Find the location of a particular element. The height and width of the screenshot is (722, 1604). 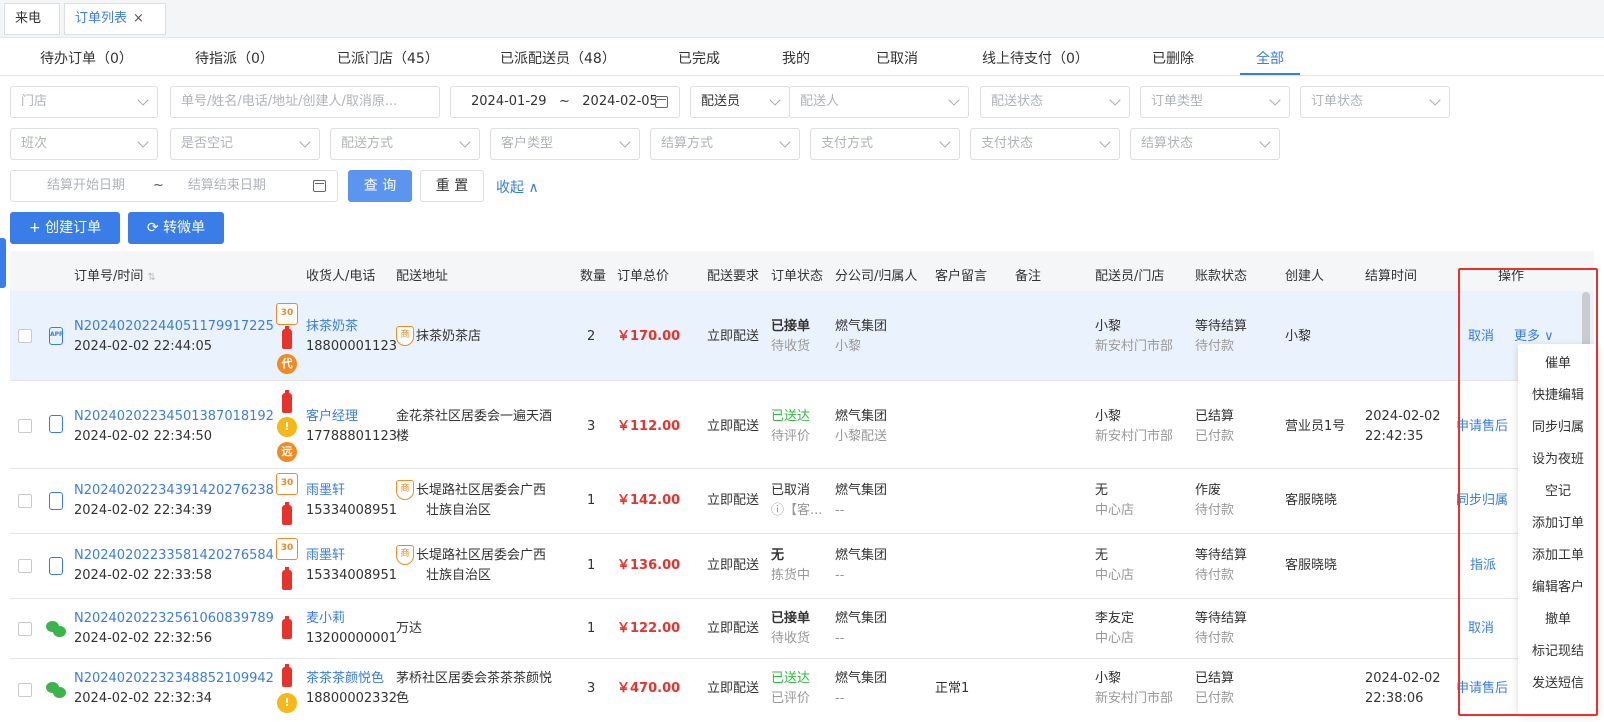

courier: 小黎 is located at coordinates (1108, 326).